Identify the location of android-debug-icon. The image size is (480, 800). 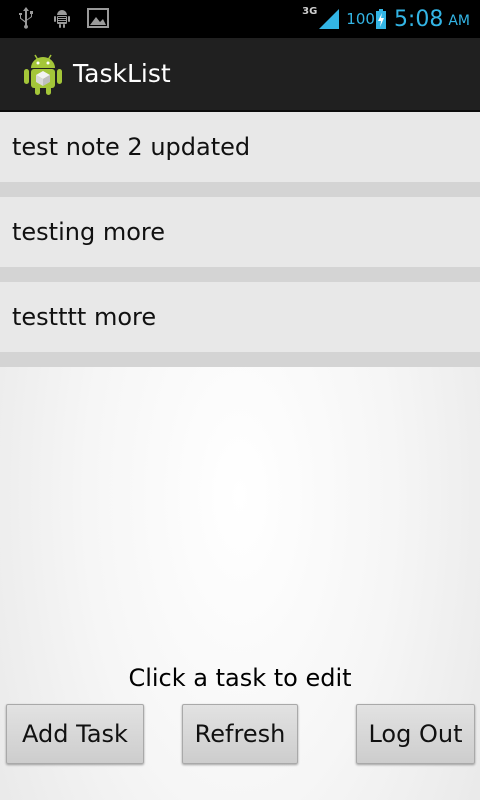
(62, 19).